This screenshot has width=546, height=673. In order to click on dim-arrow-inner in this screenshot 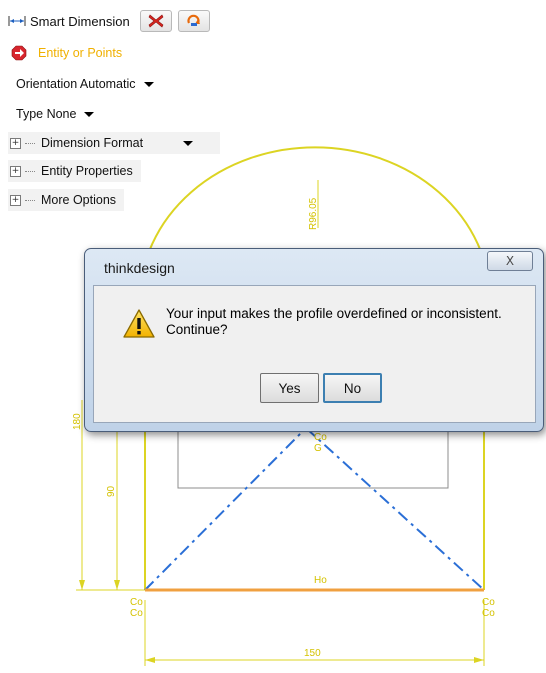, I will do `click(117, 585)`.